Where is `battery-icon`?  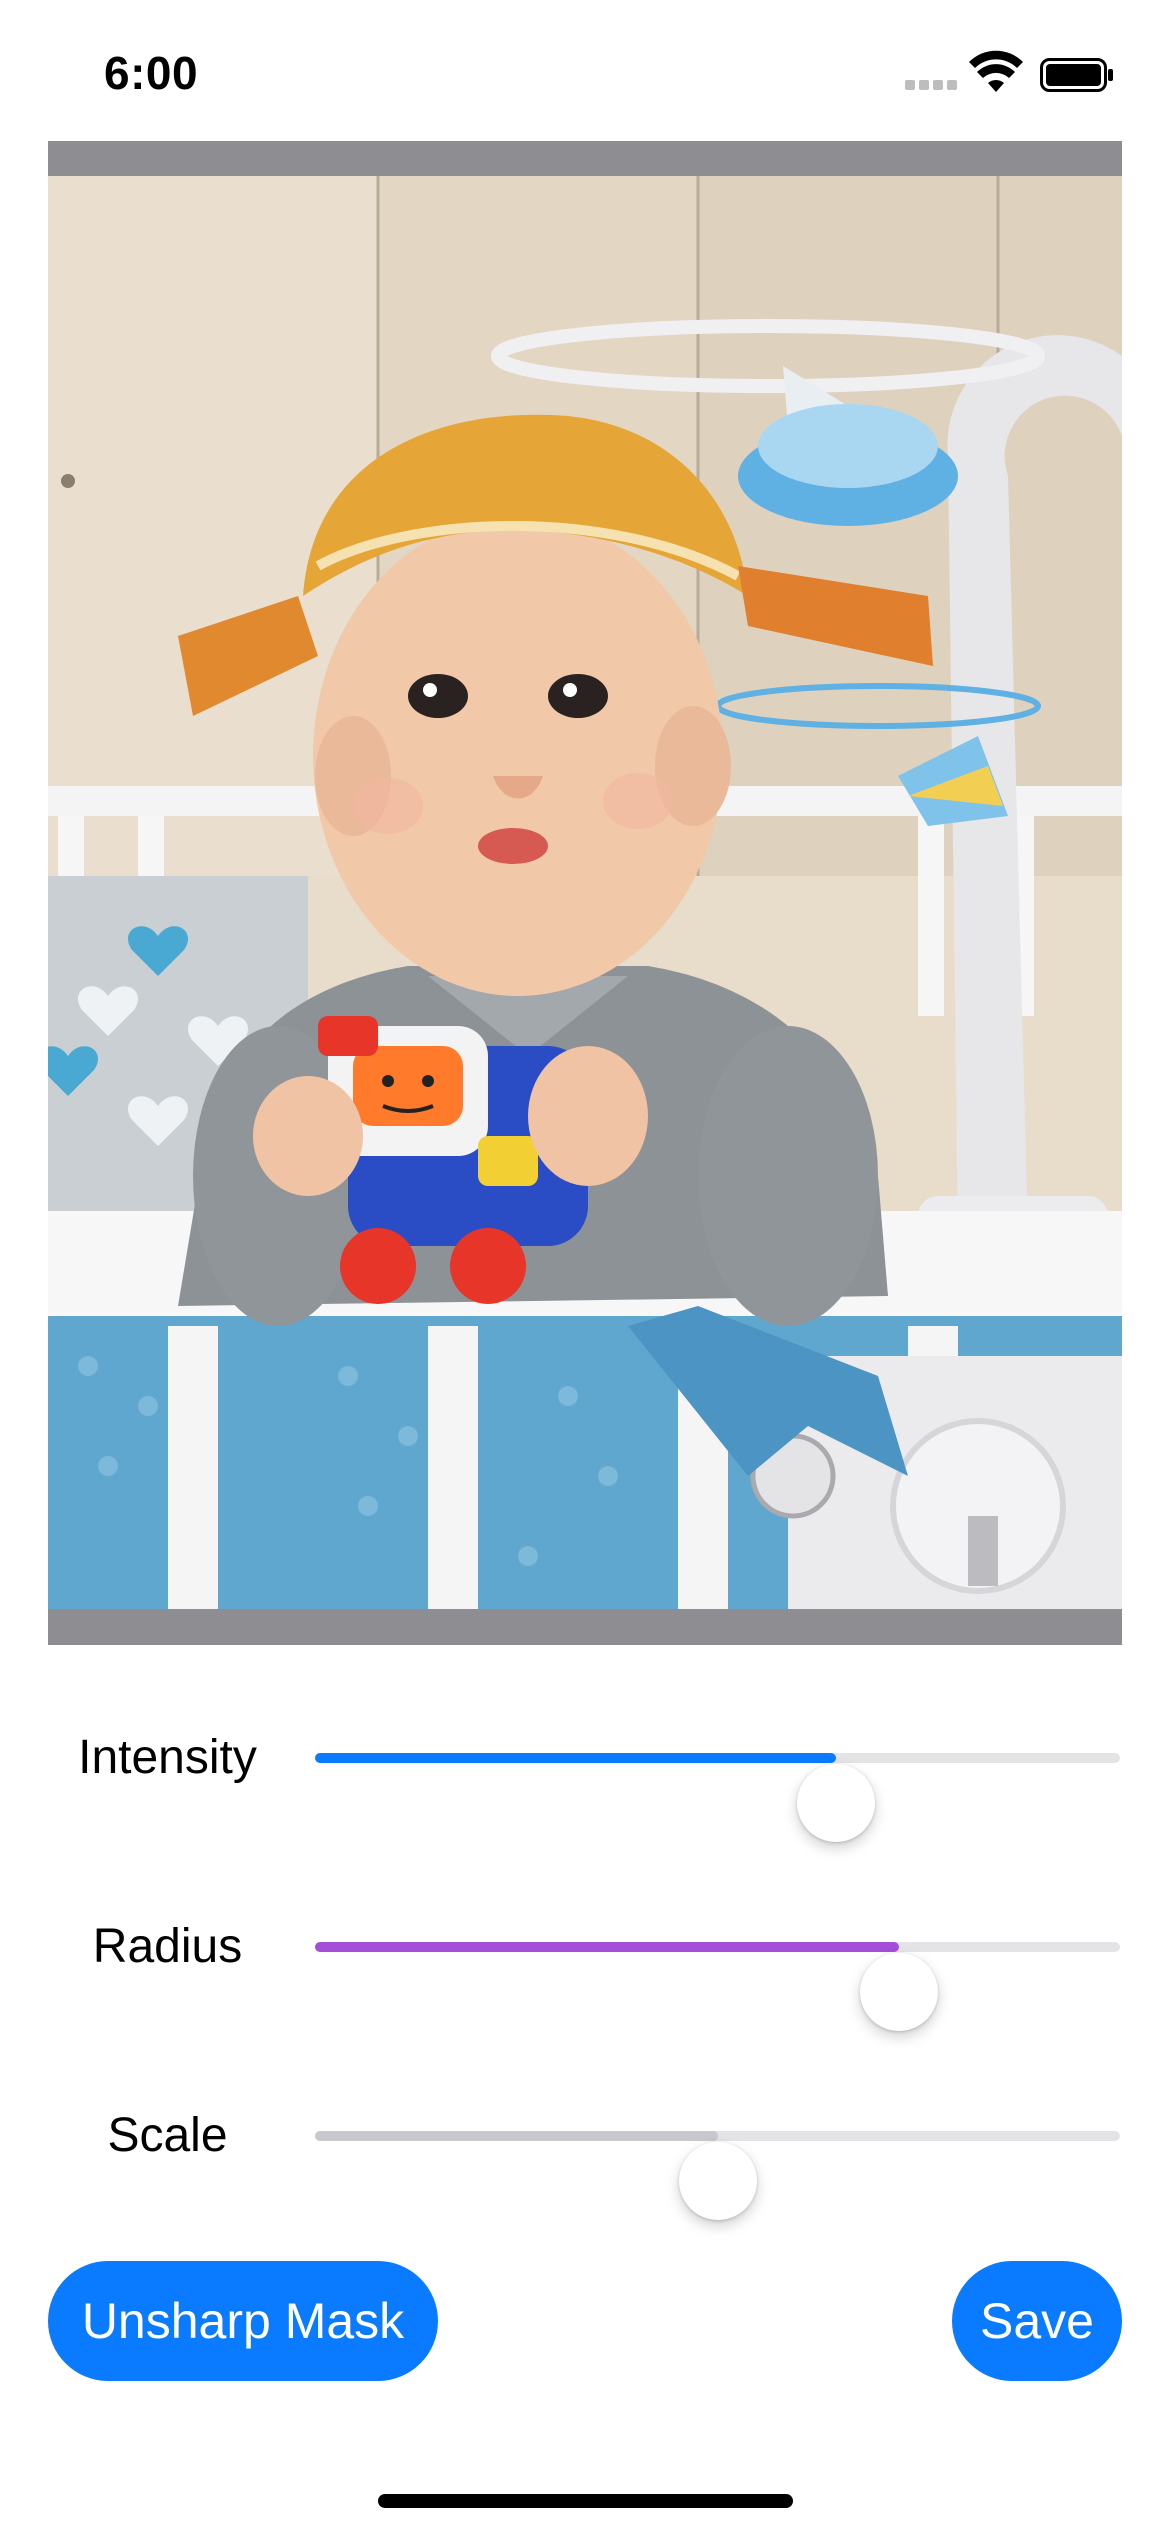
battery-icon is located at coordinates (1076, 75).